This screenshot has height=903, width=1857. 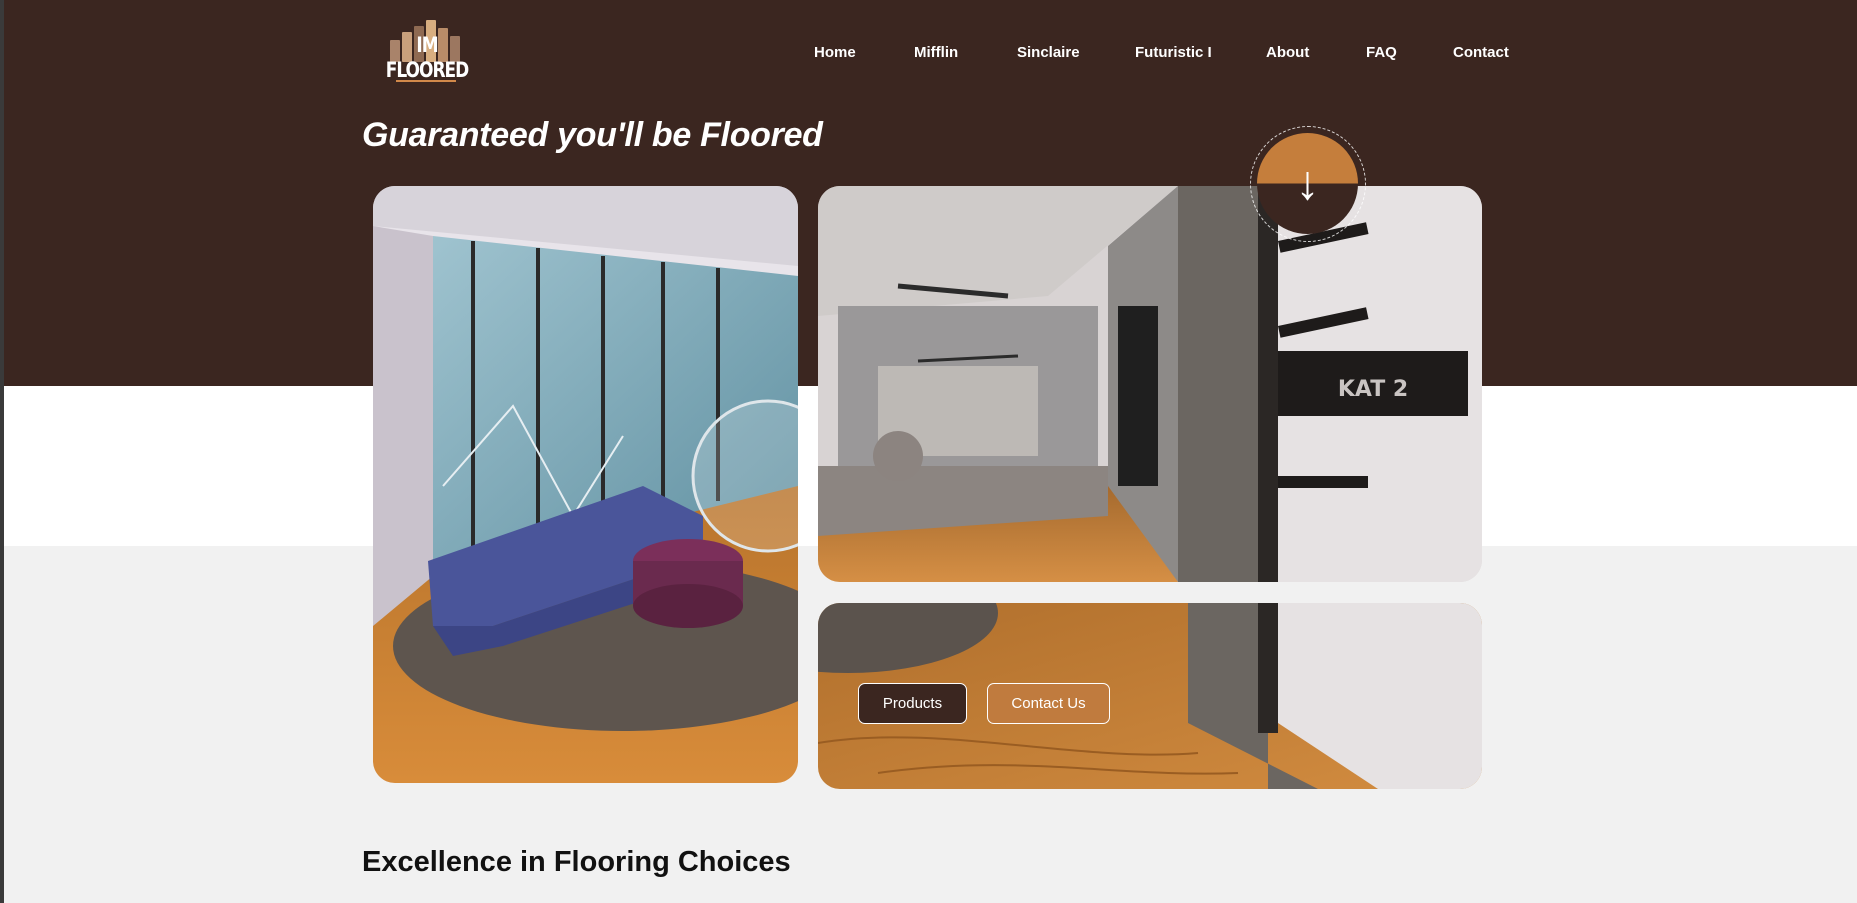 I want to click on contact-us-button: Contact Us, so click(x=1048, y=703).